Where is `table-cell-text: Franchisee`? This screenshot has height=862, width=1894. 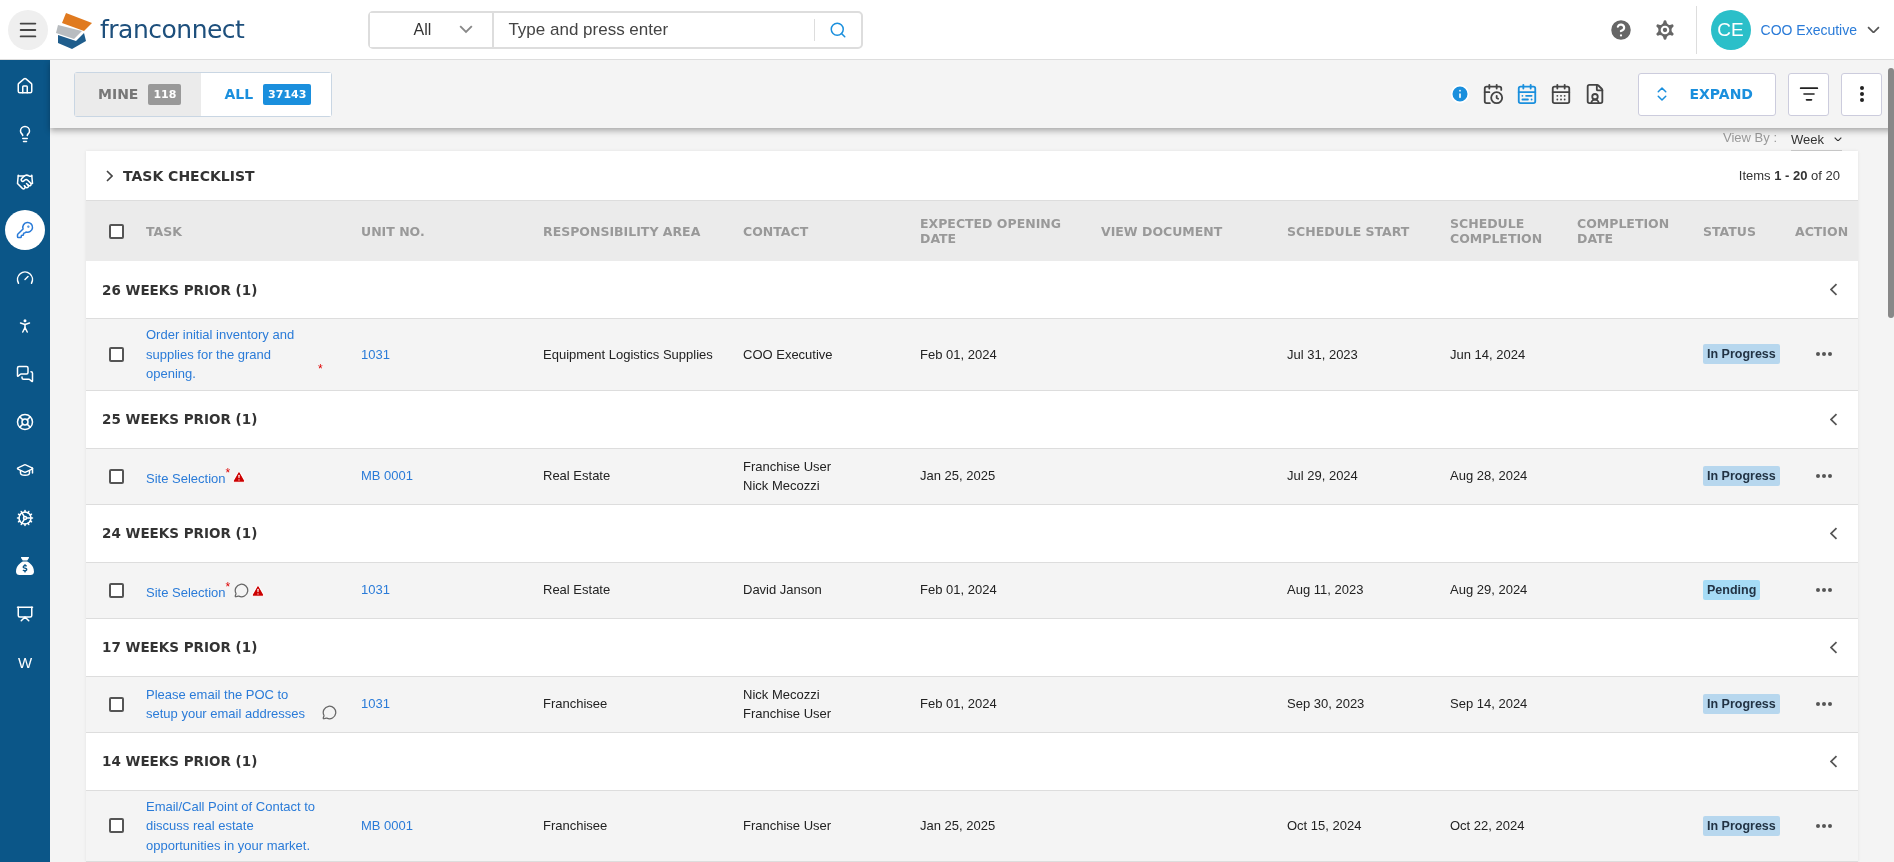 table-cell-text: Franchisee is located at coordinates (575, 704).